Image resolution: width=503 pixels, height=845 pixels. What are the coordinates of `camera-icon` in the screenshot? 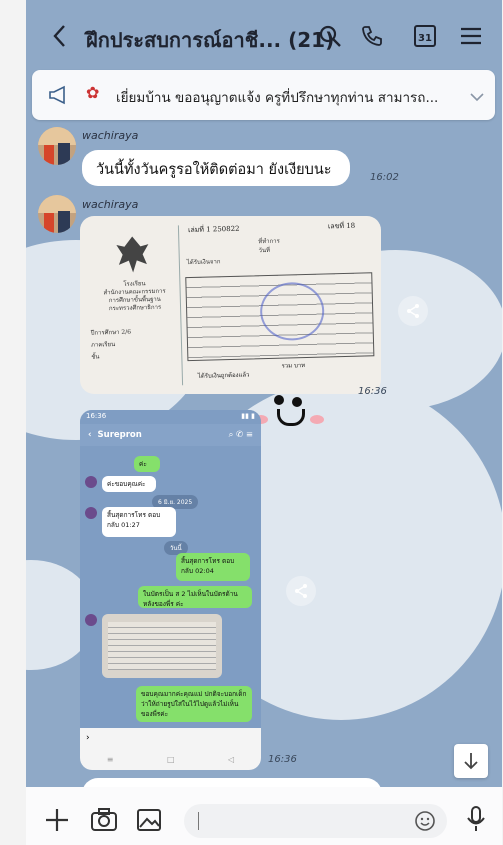 It's located at (104, 822).